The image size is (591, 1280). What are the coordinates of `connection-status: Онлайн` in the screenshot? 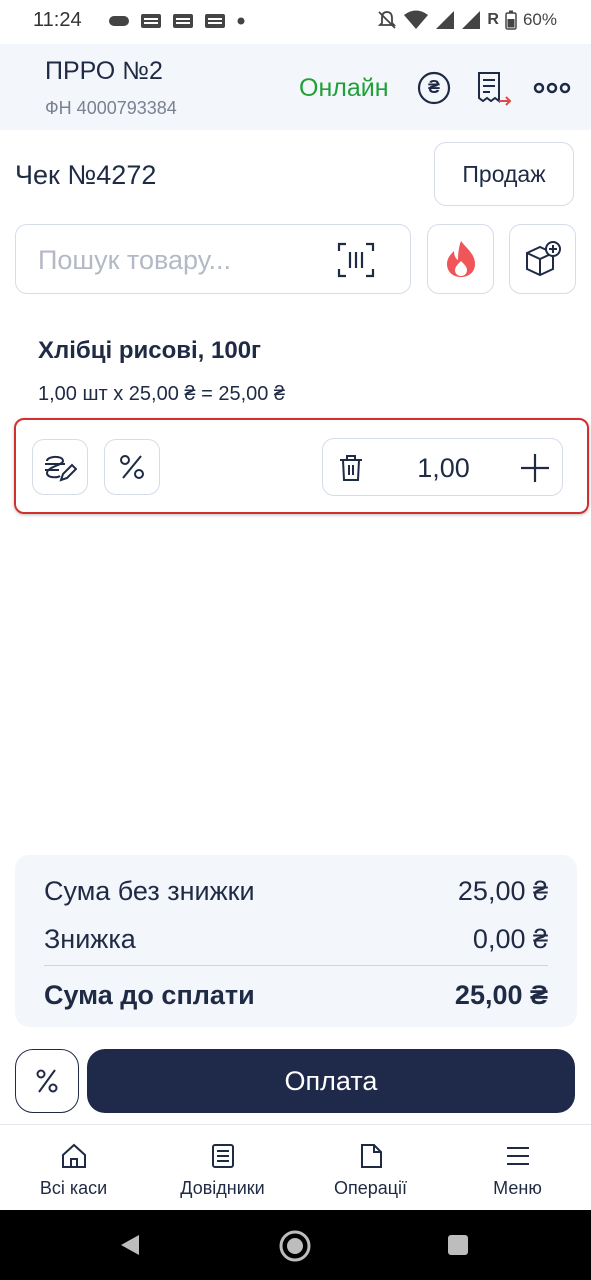 It's located at (344, 88).